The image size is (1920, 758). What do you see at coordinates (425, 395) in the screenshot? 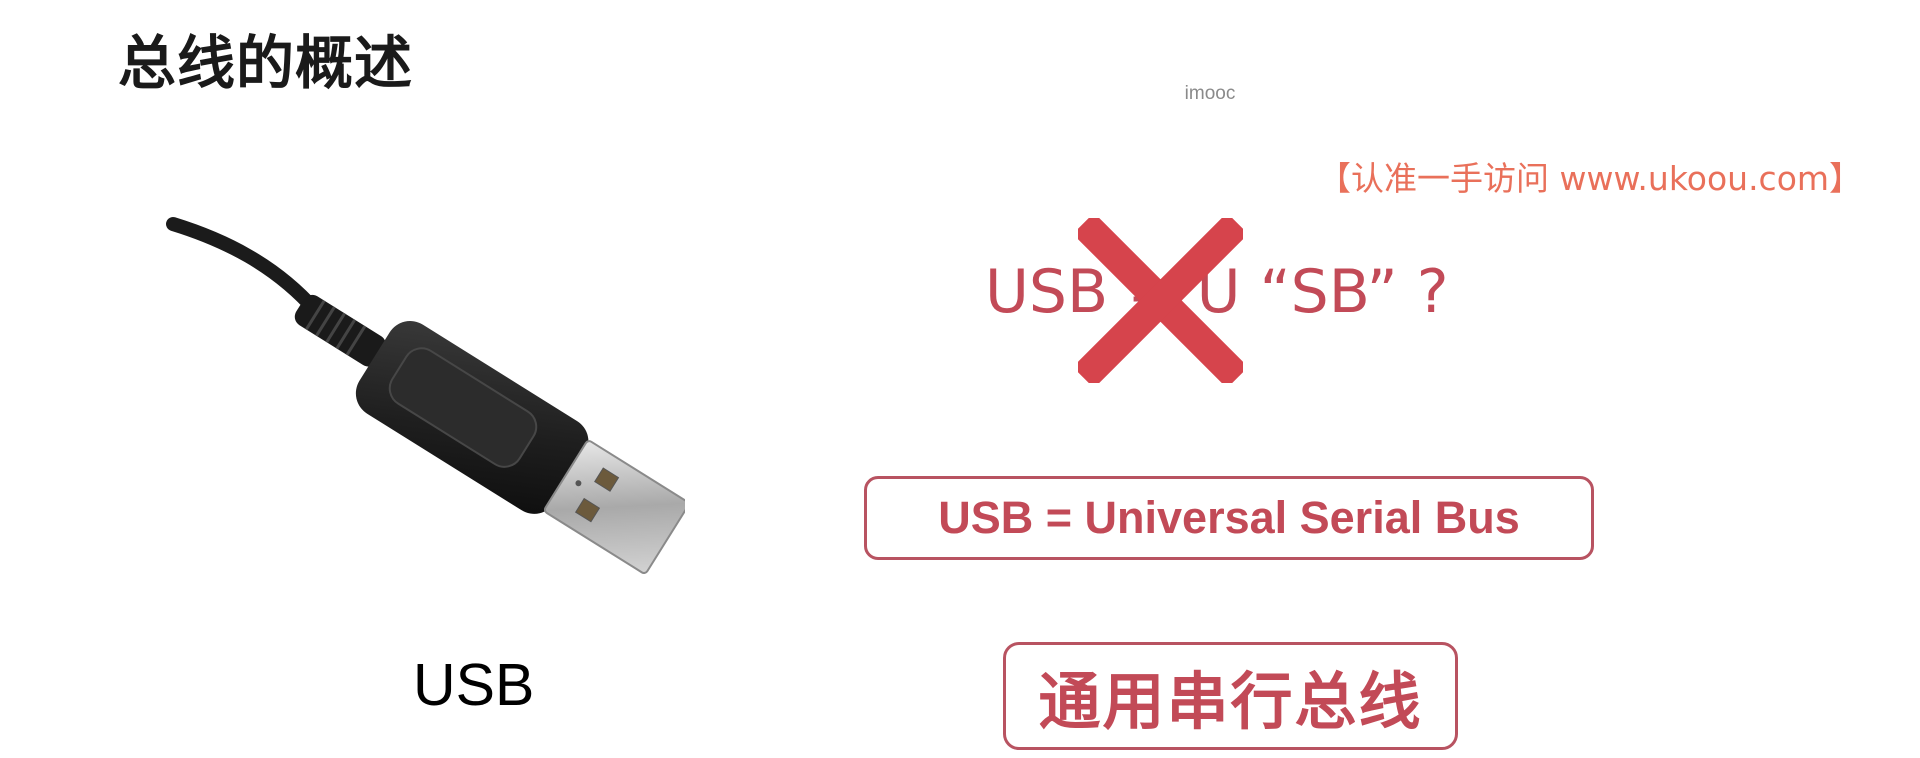
I see `usb-cable-image` at bounding box center [425, 395].